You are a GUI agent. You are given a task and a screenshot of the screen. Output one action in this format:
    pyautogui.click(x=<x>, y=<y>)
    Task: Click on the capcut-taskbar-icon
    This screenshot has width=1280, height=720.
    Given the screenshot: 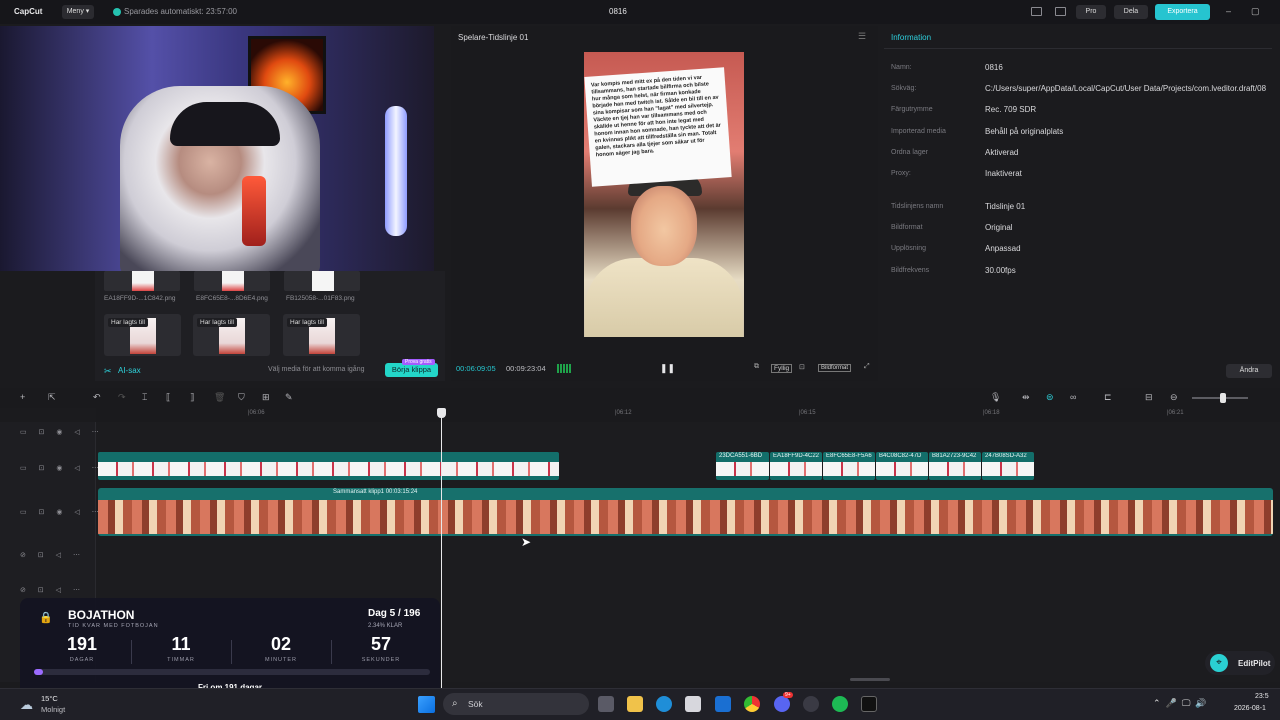 What is the action you would take?
    pyautogui.click(x=869, y=704)
    